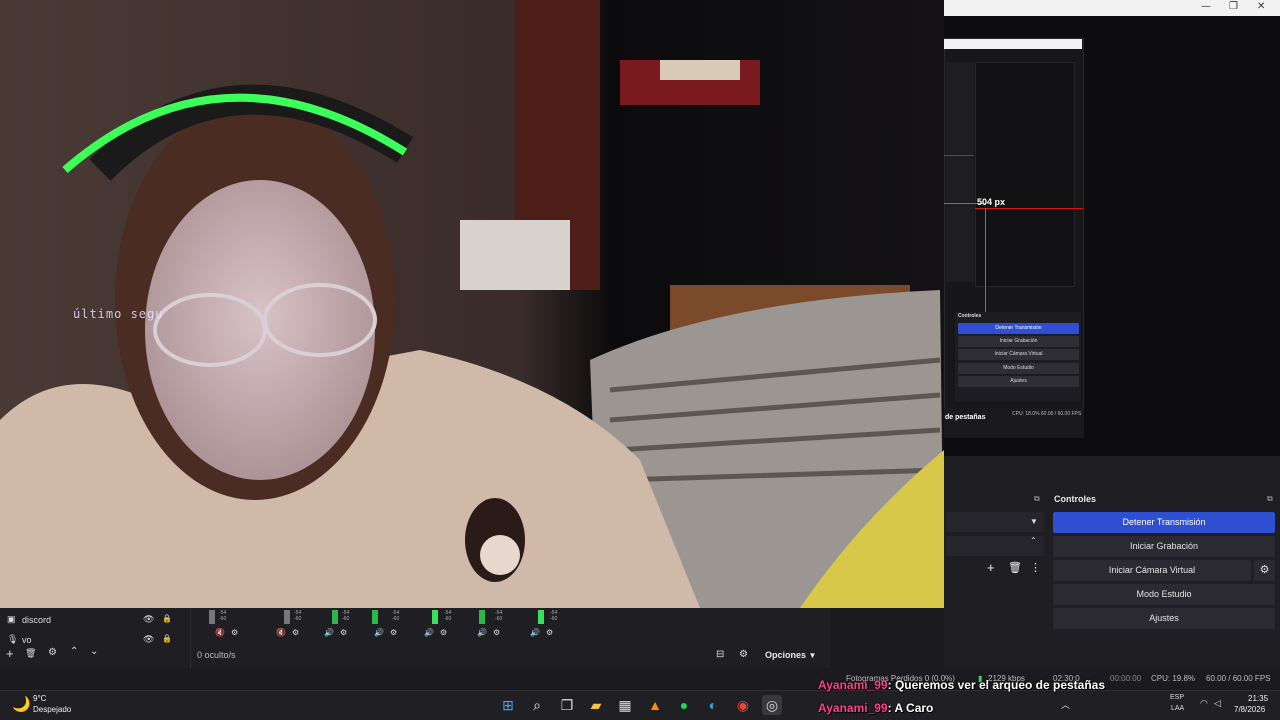 This screenshot has height=720, width=1280. What do you see at coordinates (40, 698) in the screenshot?
I see `weather-temp: 9°C` at bounding box center [40, 698].